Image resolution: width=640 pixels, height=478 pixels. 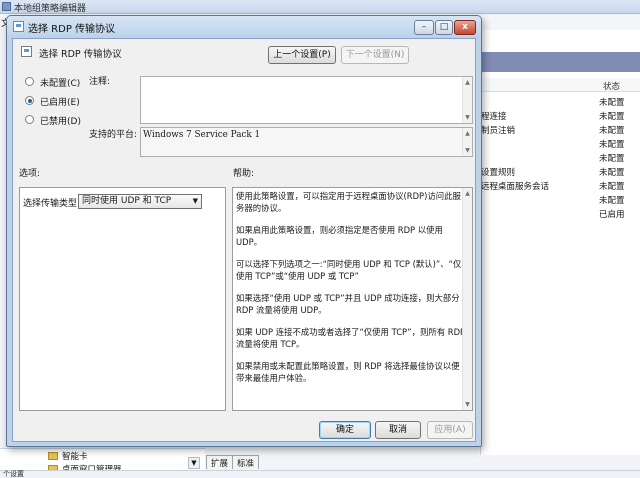 What do you see at coordinates (348, 202) in the screenshot?
I see `help-paragraph: 使用此策略设置，可以指定用于远程桌面协议(RDP)访问此服务器的协议。` at bounding box center [348, 202].